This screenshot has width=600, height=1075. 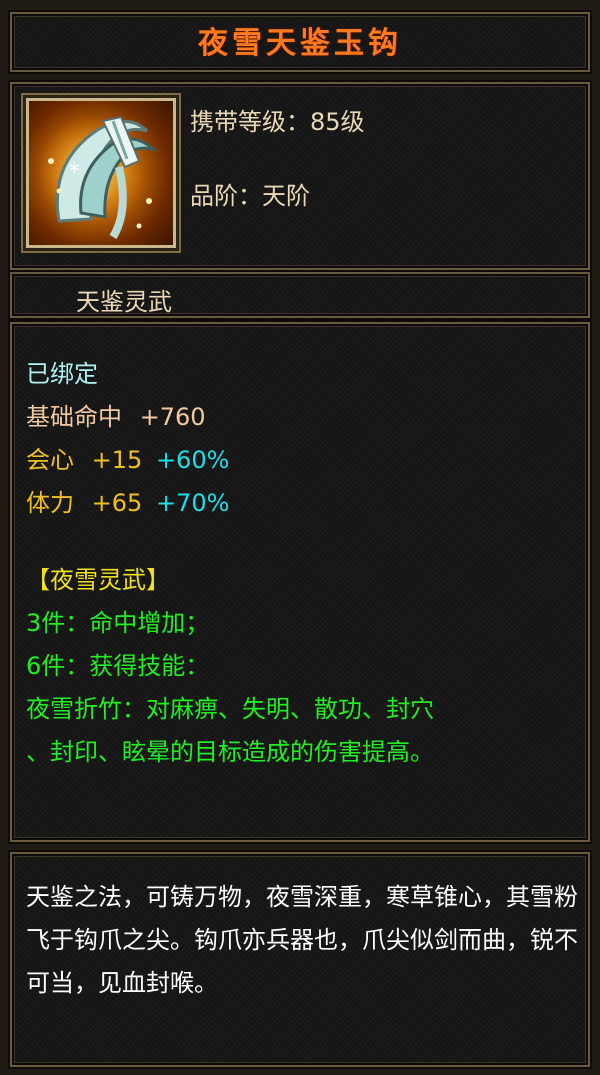 I want to click on title-bar: 夜雪天鉴玉钩, so click(x=300, y=42).